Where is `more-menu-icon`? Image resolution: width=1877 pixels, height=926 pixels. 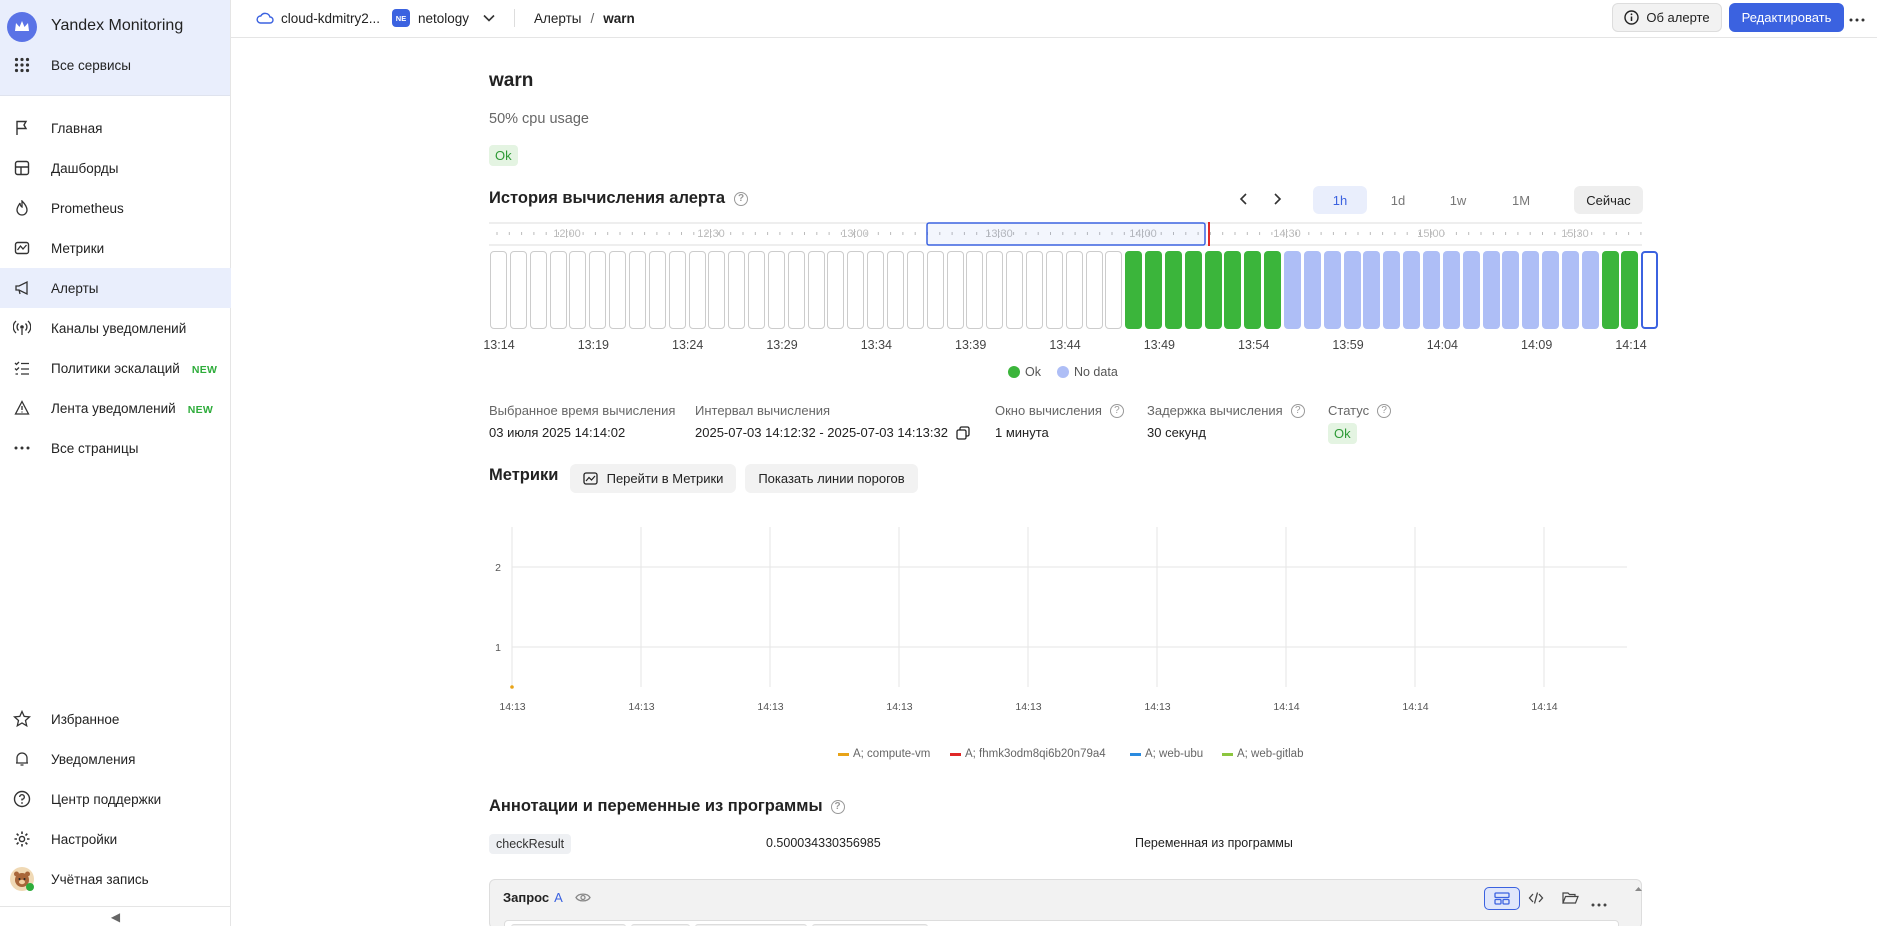
more-menu-icon is located at coordinates (1857, 17).